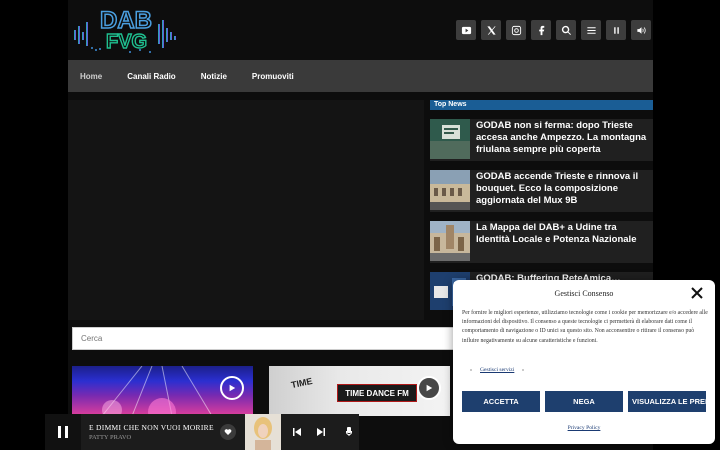 The height and width of the screenshot is (450, 720). Describe the element at coordinates (110, 437) in the screenshot. I see `song-artist: PATTY PRAVO` at that location.